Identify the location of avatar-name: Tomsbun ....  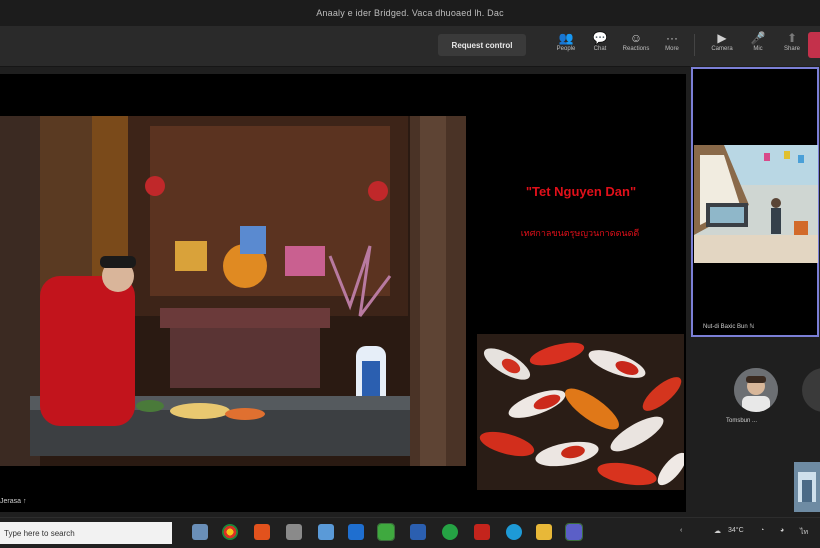
(742, 421).